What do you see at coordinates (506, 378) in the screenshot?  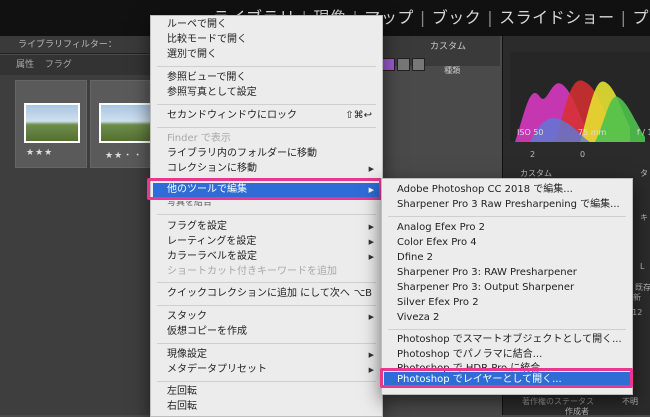 I see `annotation-highlight-open-as-layers` at bounding box center [506, 378].